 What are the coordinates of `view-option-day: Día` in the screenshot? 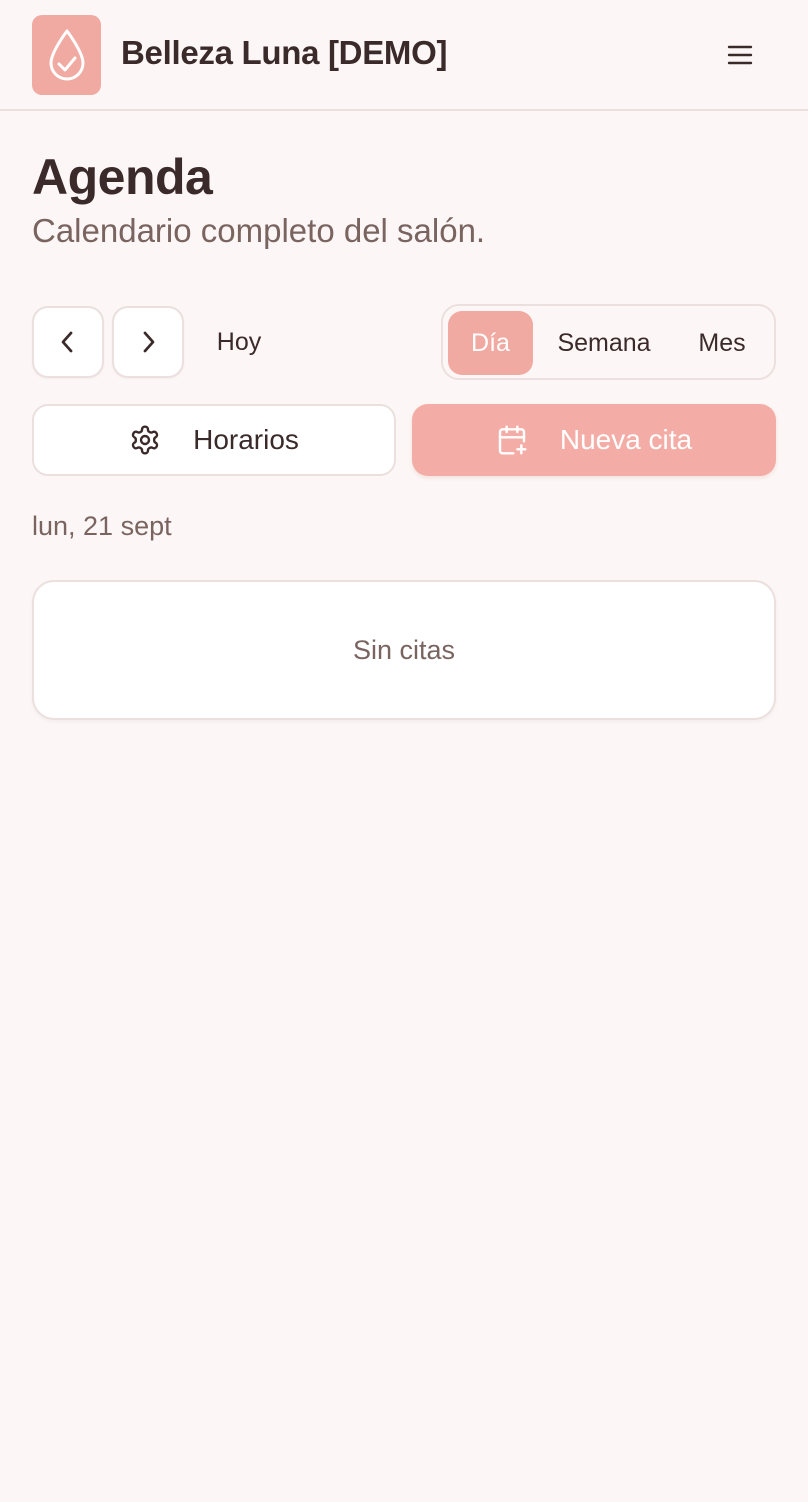 It's located at (490, 343).